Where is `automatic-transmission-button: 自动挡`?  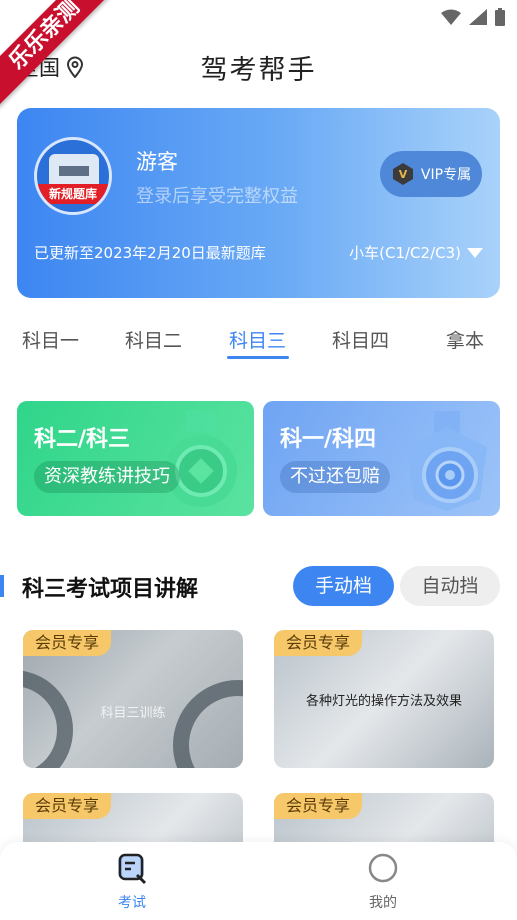 automatic-transmission-button: 自动挡 is located at coordinates (450, 586).